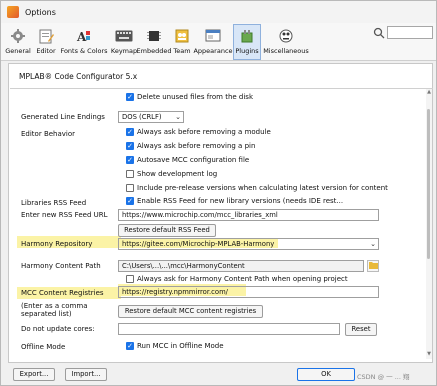 Image resolution: width=437 pixels, height=386 pixels. I want to click on run-offline-checkbox: Run MCC in Offline Mode, so click(175, 346).